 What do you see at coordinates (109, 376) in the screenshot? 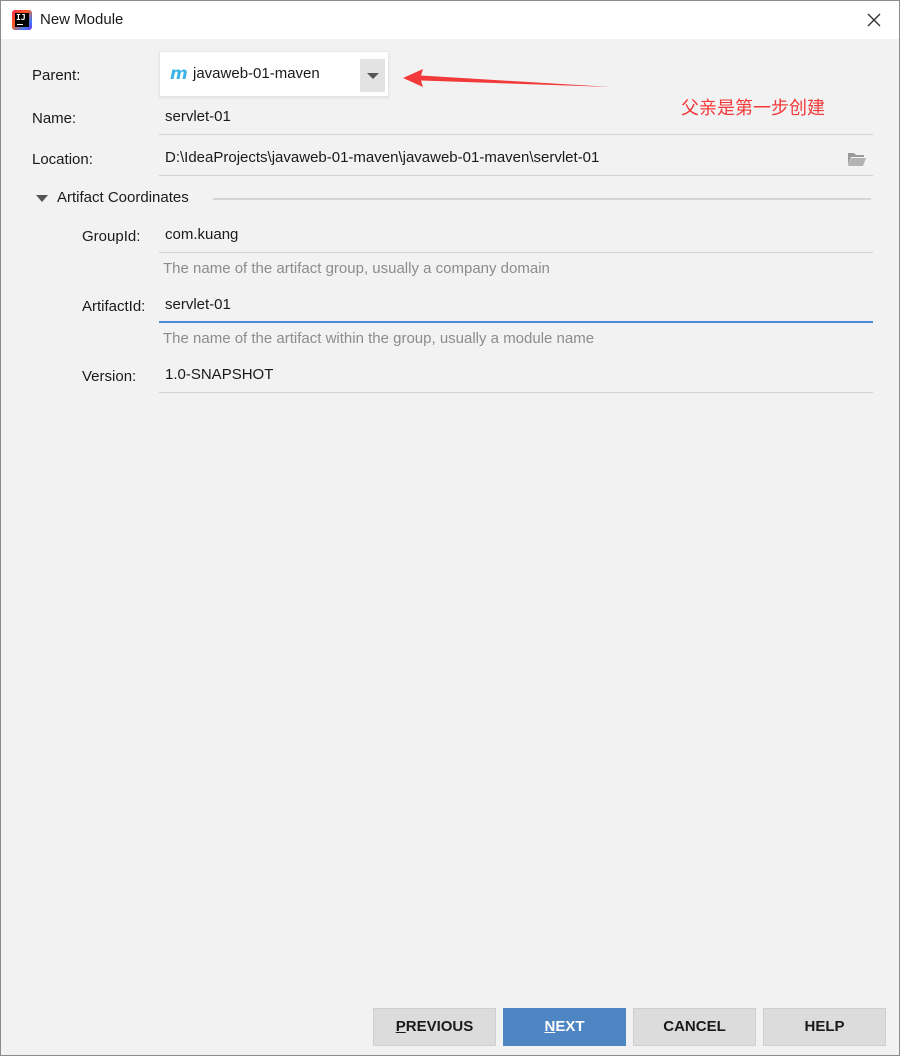
I see `version-label: Version:` at bounding box center [109, 376].